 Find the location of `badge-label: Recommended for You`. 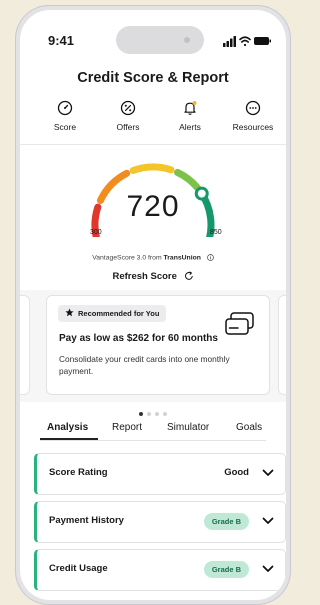

badge-label: Recommended for You is located at coordinates (119, 313).